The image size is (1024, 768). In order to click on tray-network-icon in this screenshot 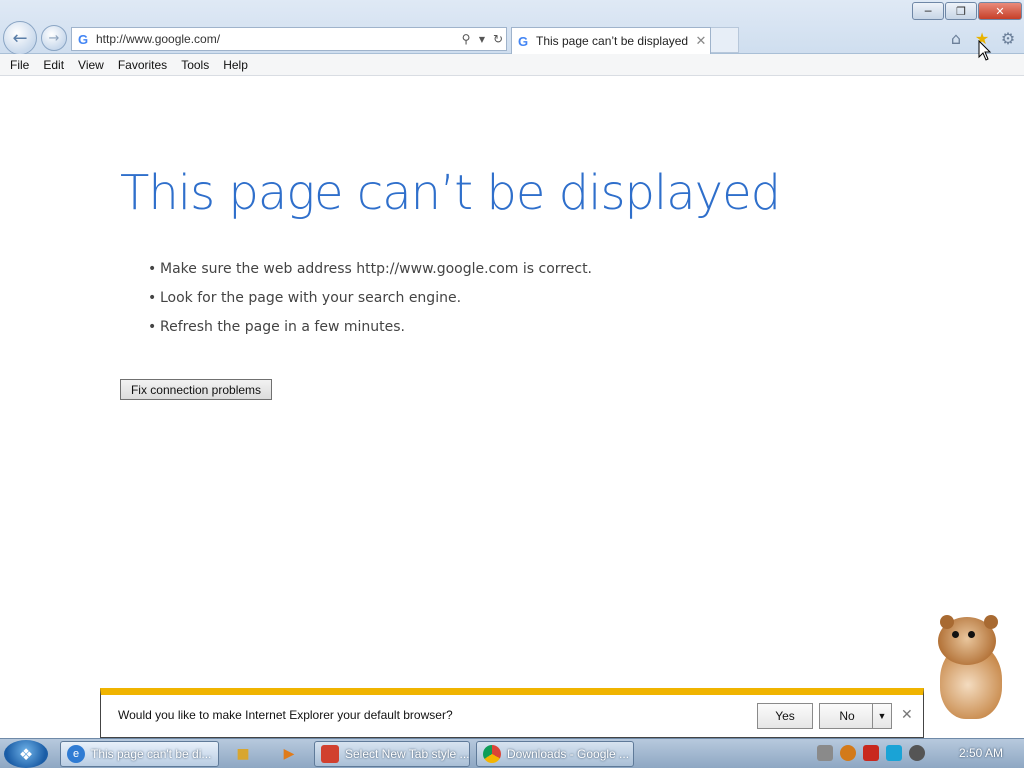, I will do `click(894, 753)`.